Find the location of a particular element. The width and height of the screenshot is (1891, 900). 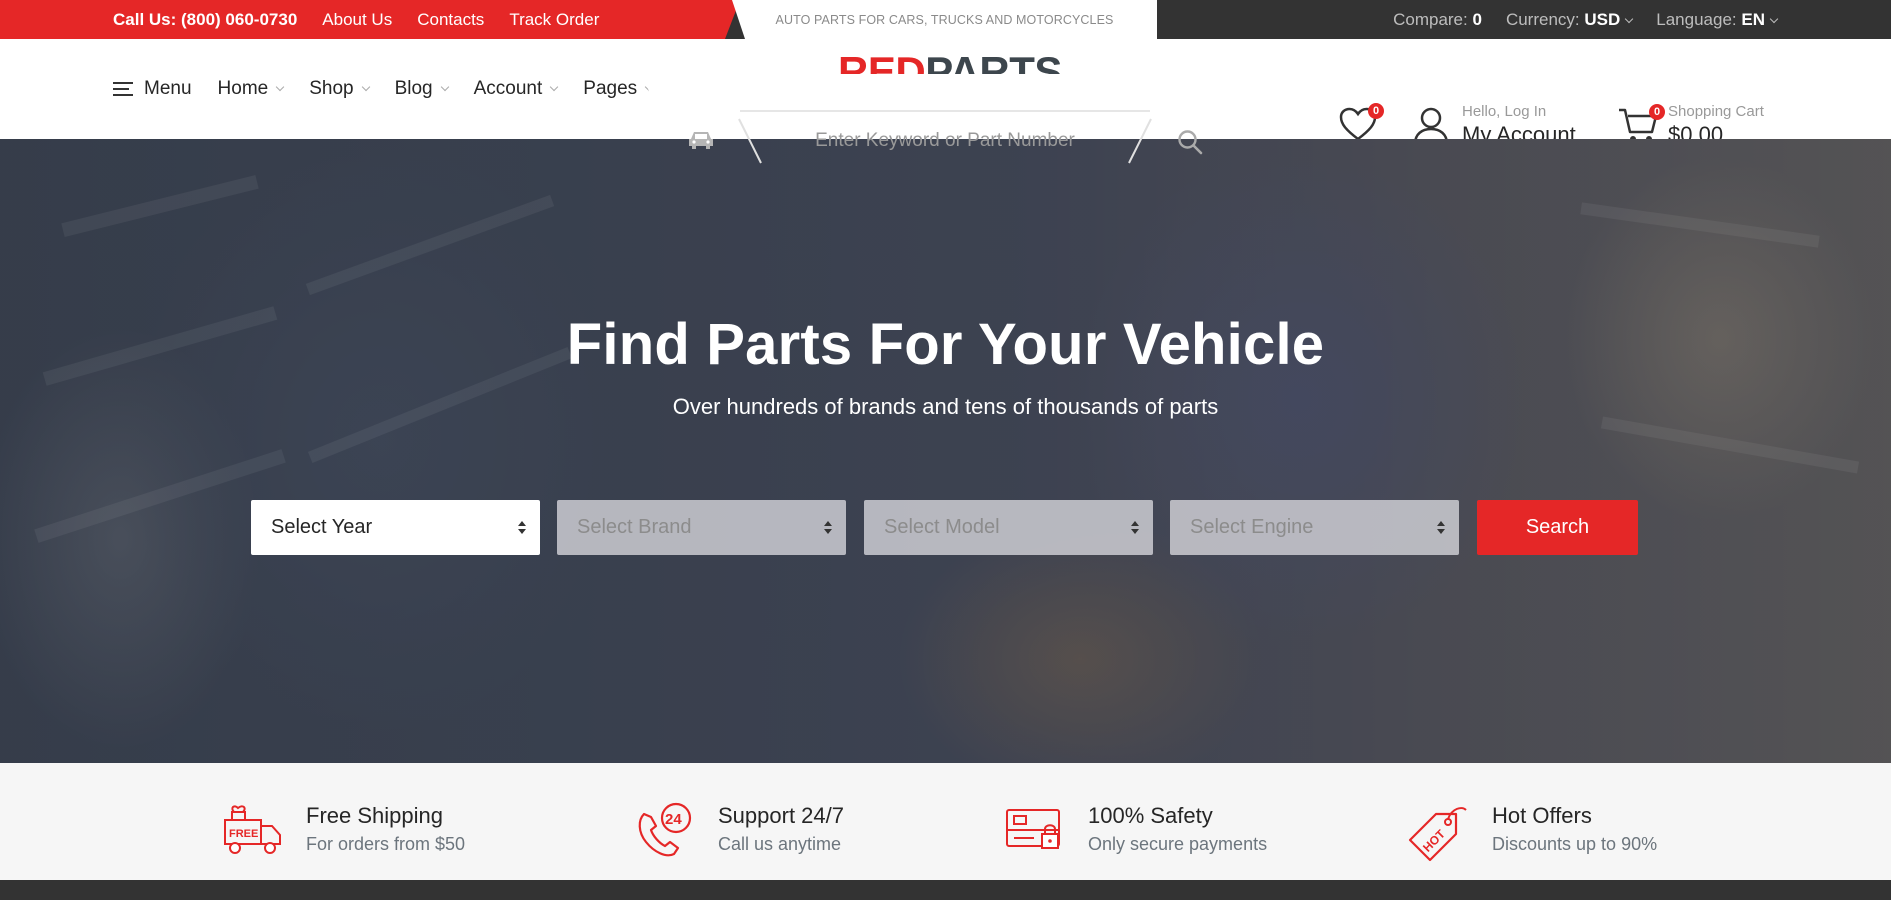

car-icon is located at coordinates (701, 140).